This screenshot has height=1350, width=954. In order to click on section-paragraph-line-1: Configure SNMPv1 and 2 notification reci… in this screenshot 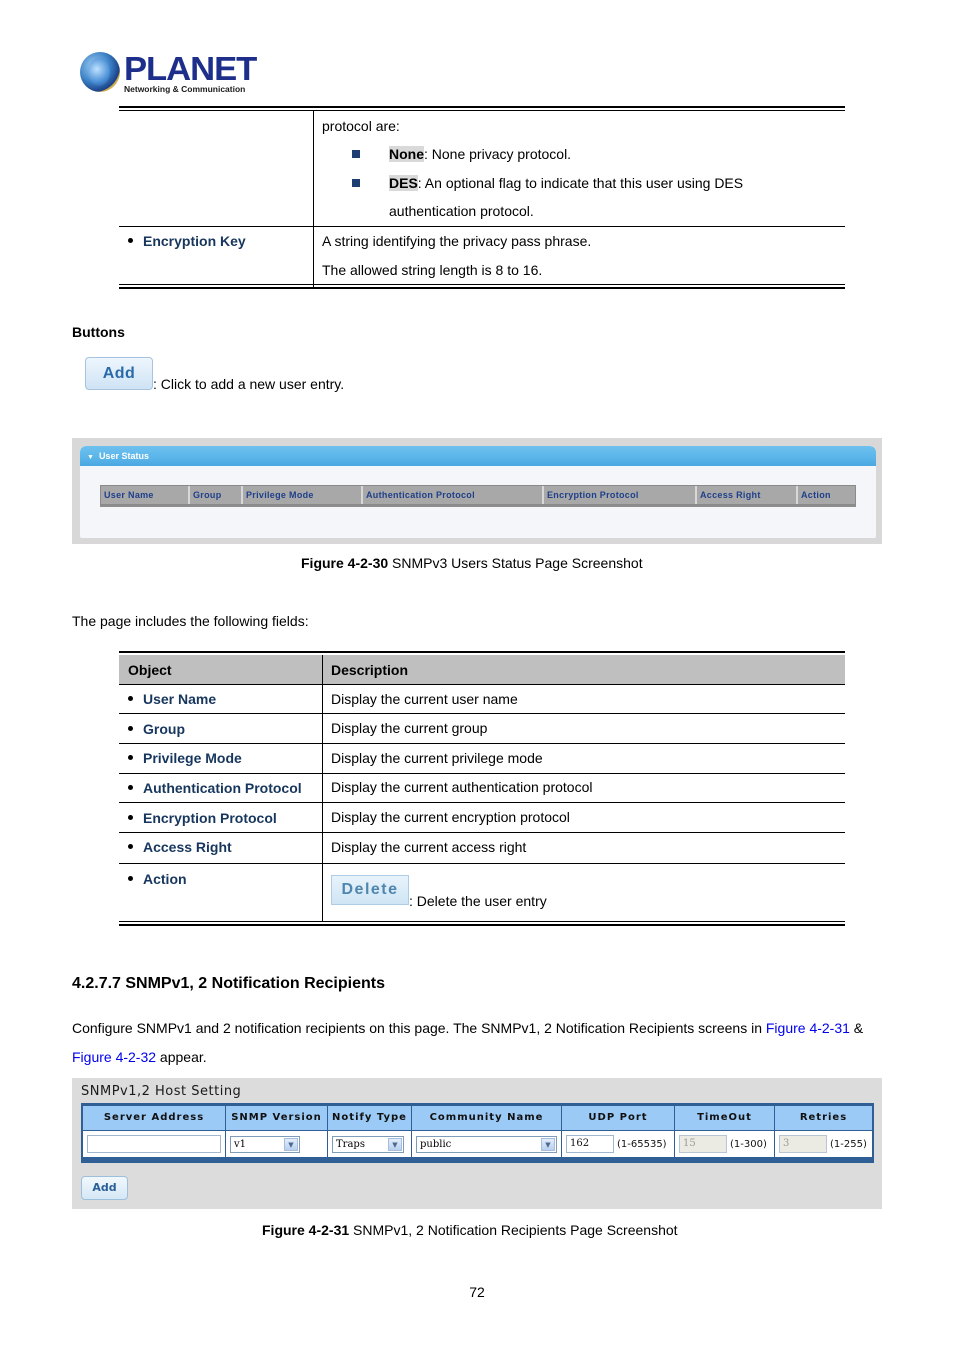, I will do `click(467, 1028)`.